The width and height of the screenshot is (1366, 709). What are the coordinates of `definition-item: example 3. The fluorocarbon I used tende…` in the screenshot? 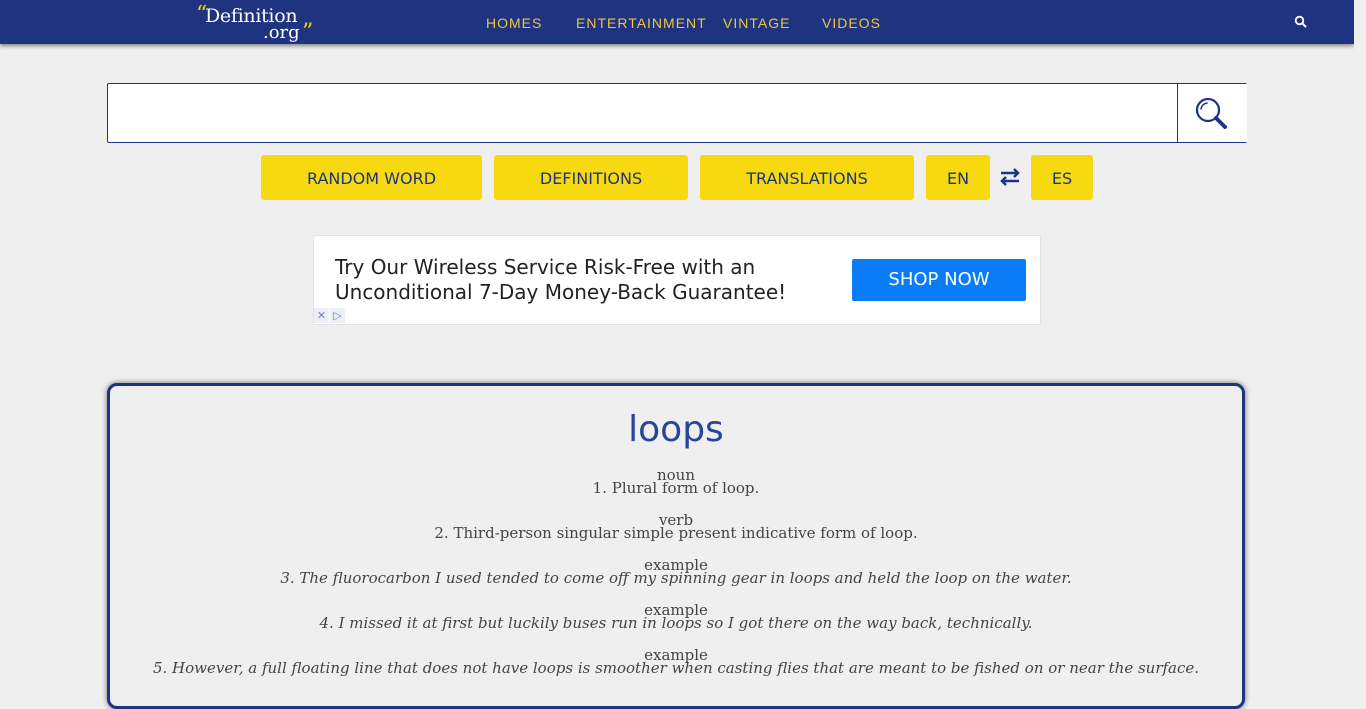 It's located at (676, 572).